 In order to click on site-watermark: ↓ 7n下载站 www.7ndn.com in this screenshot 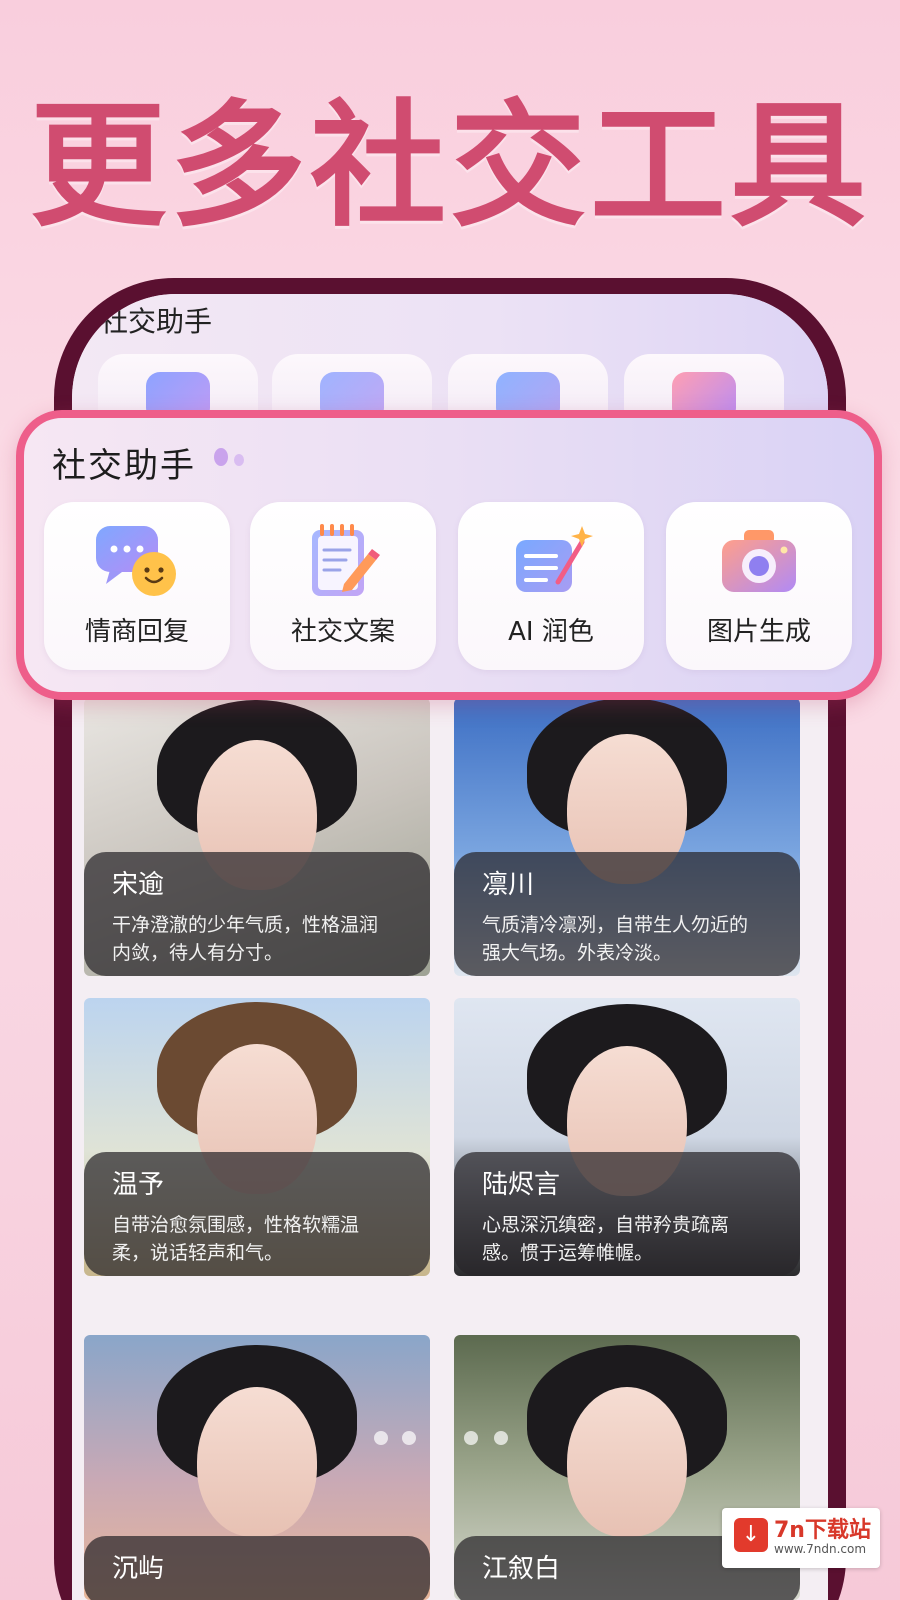, I will do `click(801, 1538)`.